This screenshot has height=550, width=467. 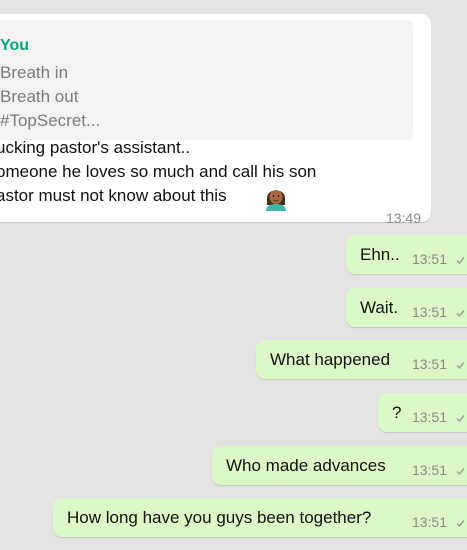 What do you see at coordinates (306, 465) in the screenshot?
I see `message-text: Who made advances` at bounding box center [306, 465].